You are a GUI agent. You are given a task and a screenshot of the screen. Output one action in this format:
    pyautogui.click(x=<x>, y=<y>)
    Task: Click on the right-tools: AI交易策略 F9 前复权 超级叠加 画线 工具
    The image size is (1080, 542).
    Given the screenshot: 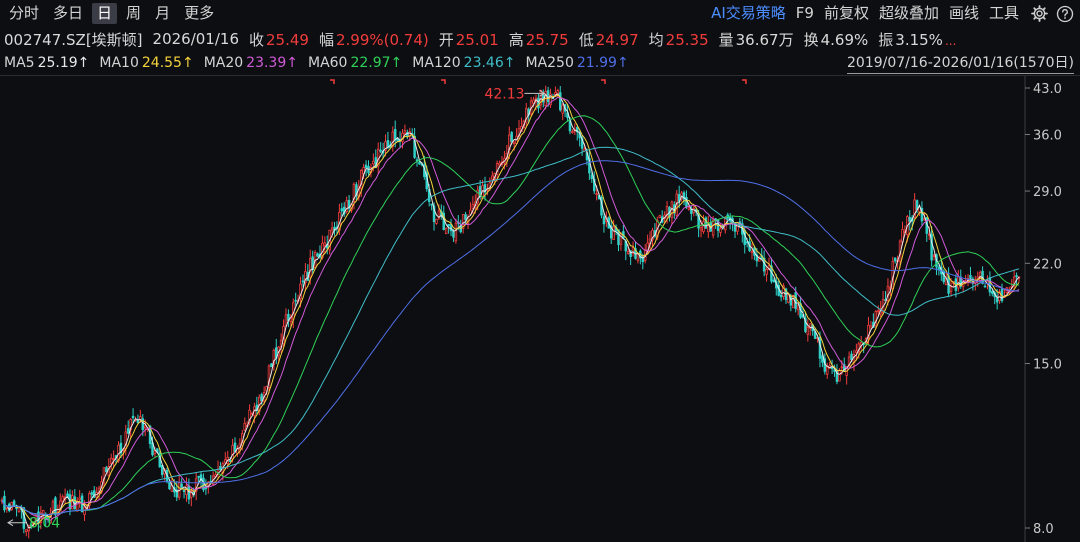 What is the action you would take?
    pyautogui.click(x=890, y=13)
    